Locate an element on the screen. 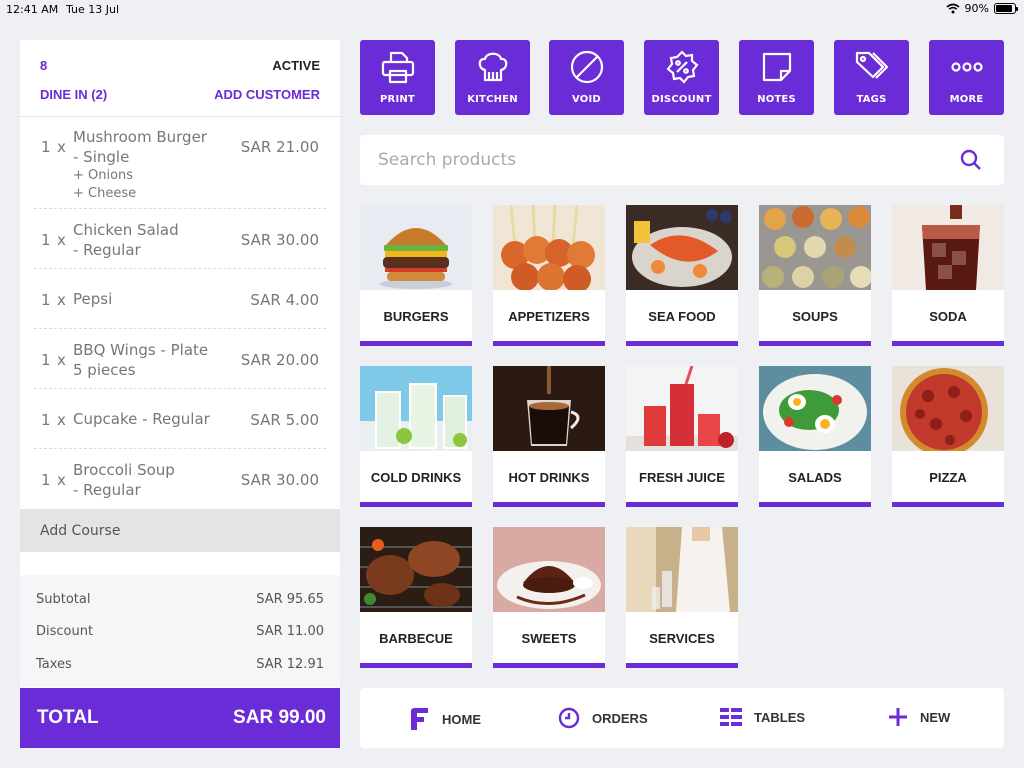 This screenshot has width=1024, height=768. category-cold-drinks: COLD DRINKS is located at coordinates (416, 436).